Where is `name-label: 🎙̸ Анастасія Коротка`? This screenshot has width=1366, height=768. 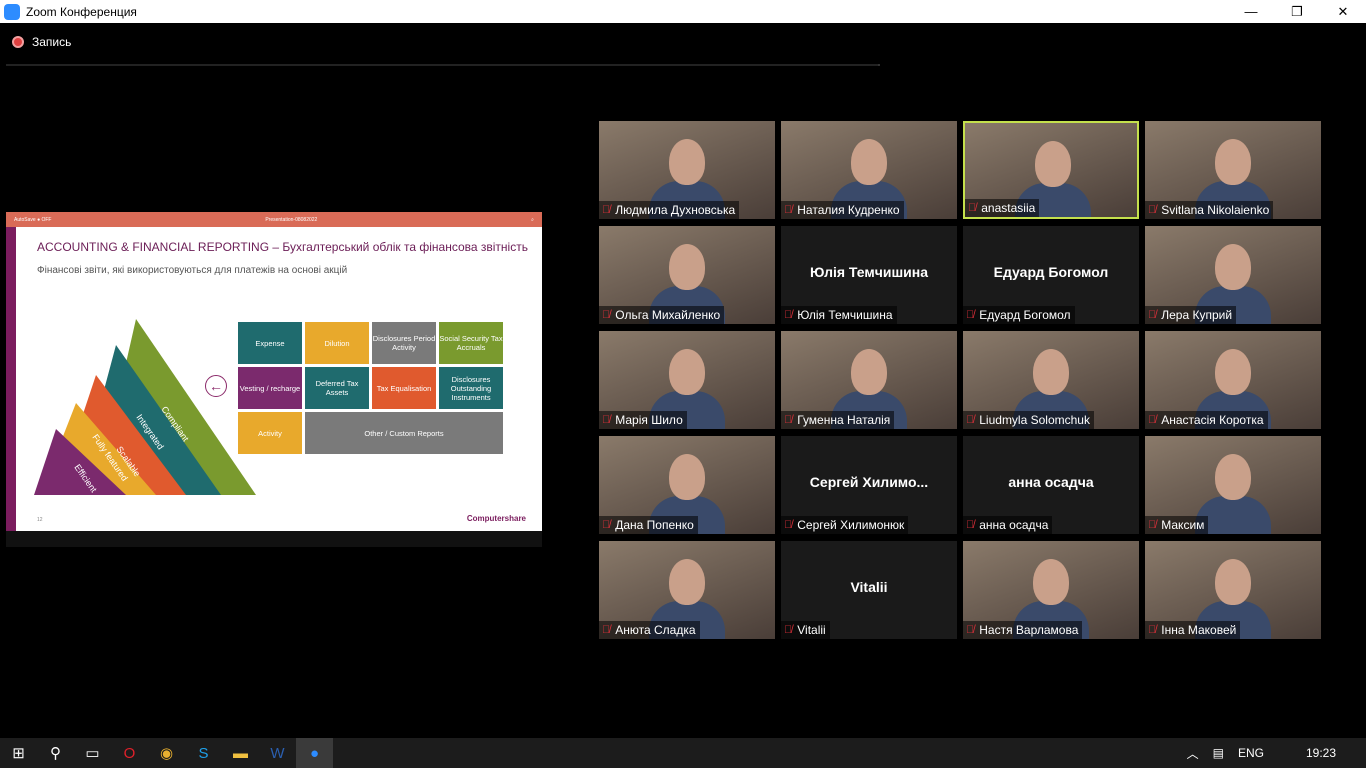 name-label: 🎙̸ Анастасія Коротка is located at coordinates (1206, 420).